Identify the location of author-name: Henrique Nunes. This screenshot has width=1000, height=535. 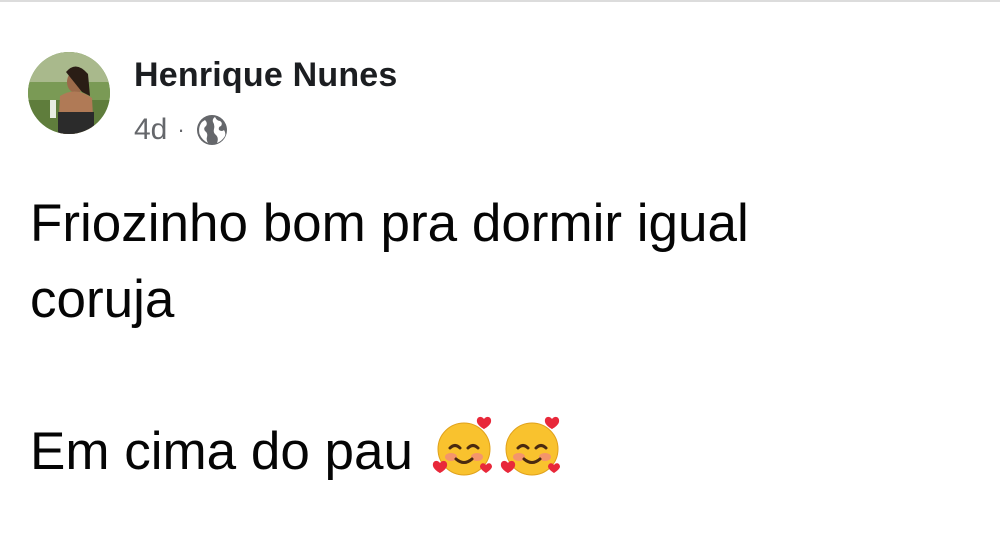
(266, 75).